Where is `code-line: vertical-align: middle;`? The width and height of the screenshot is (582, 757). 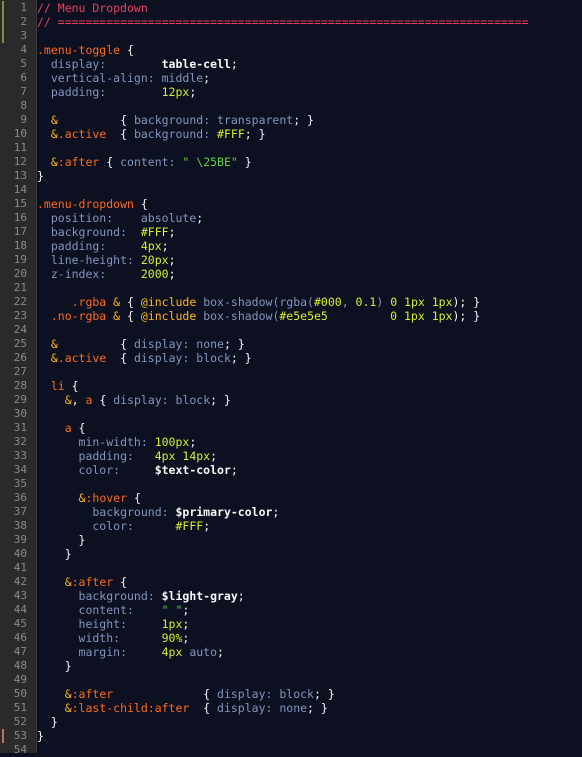
code-line: vertical-align: middle; is located at coordinates (309, 78).